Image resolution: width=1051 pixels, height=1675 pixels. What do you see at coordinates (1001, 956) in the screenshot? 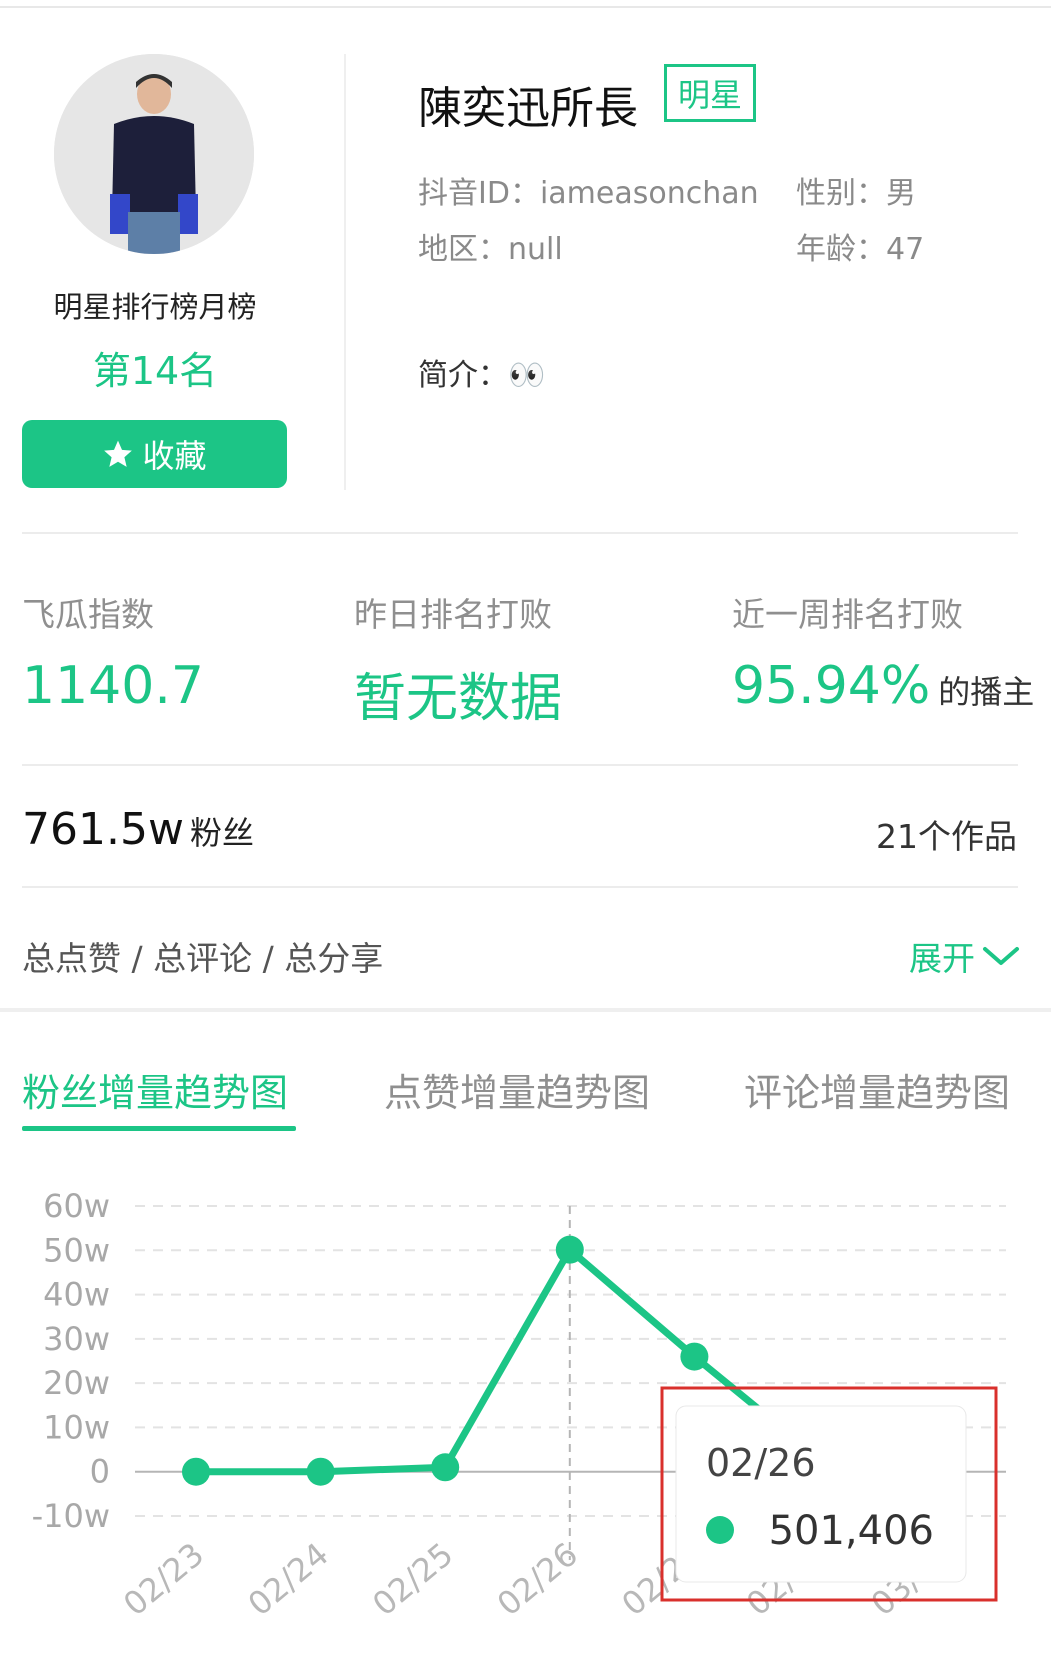
I see `chevron-down-icon` at bounding box center [1001, 956].